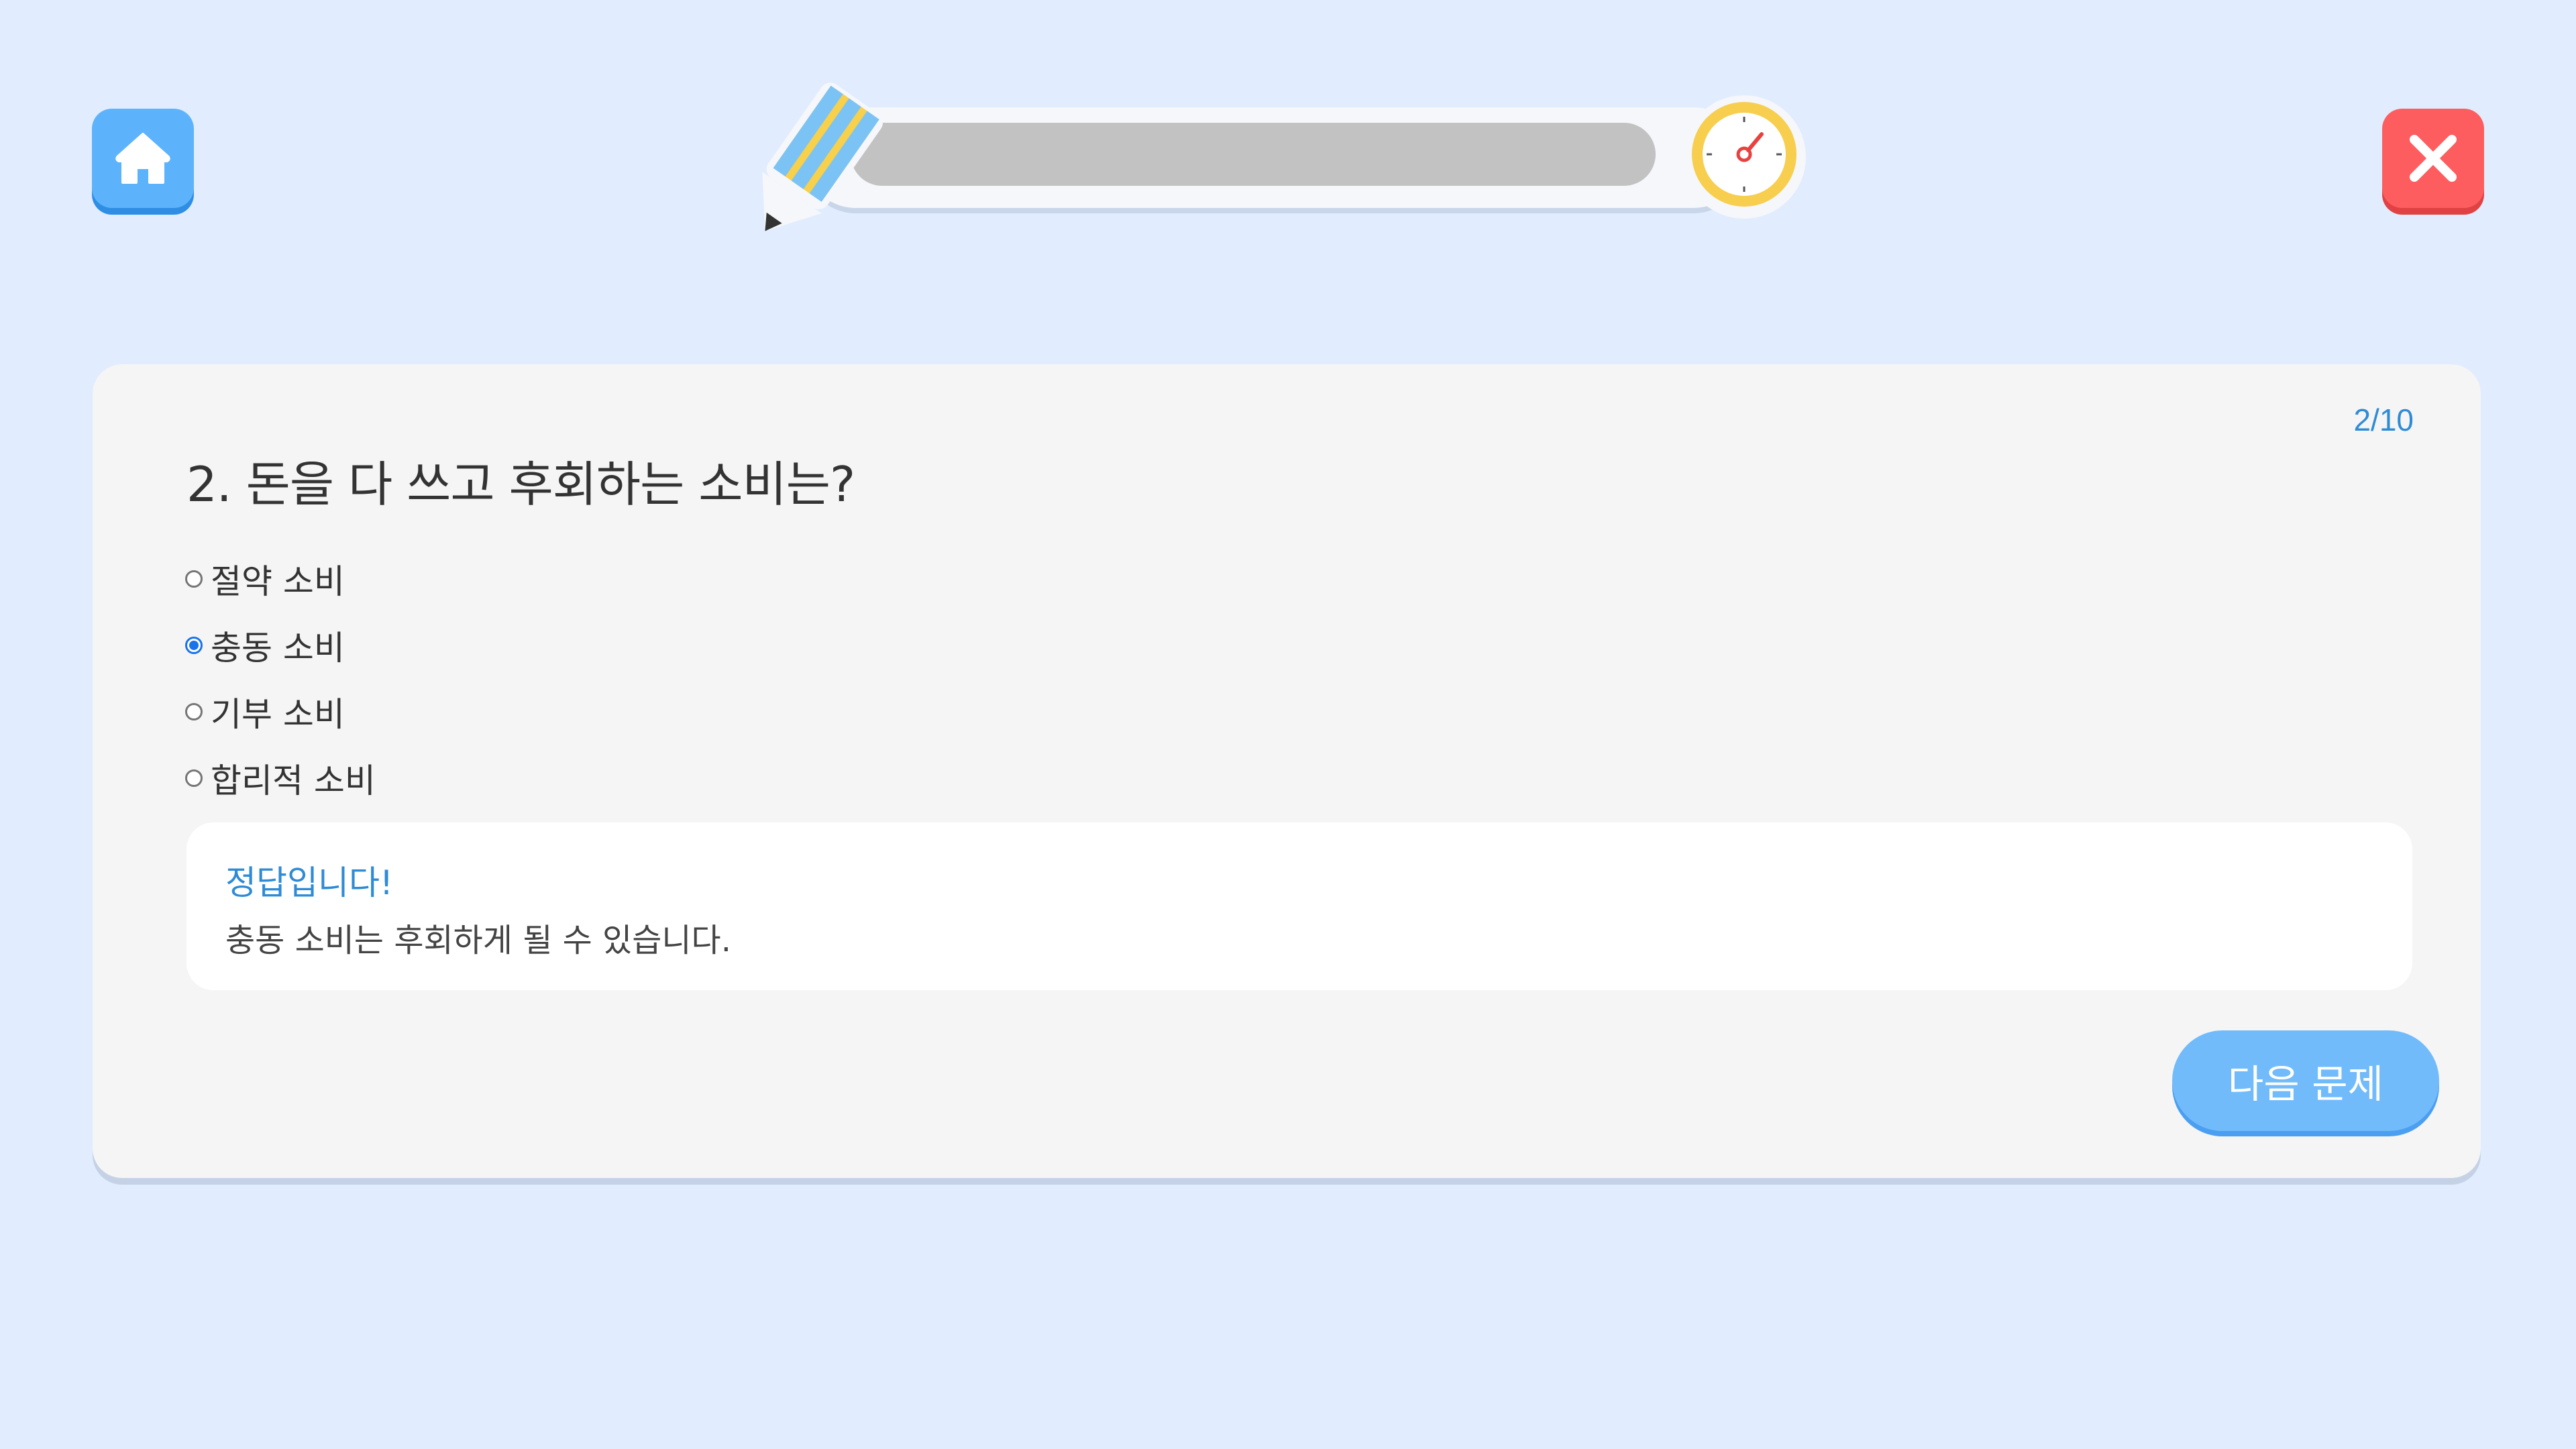 This screenshot has height=1449, width=2576. I want to click on feedback-box: 정답입니다! 충동 소비는 후회하게 될 수 있습니다., so click(1299, 906).